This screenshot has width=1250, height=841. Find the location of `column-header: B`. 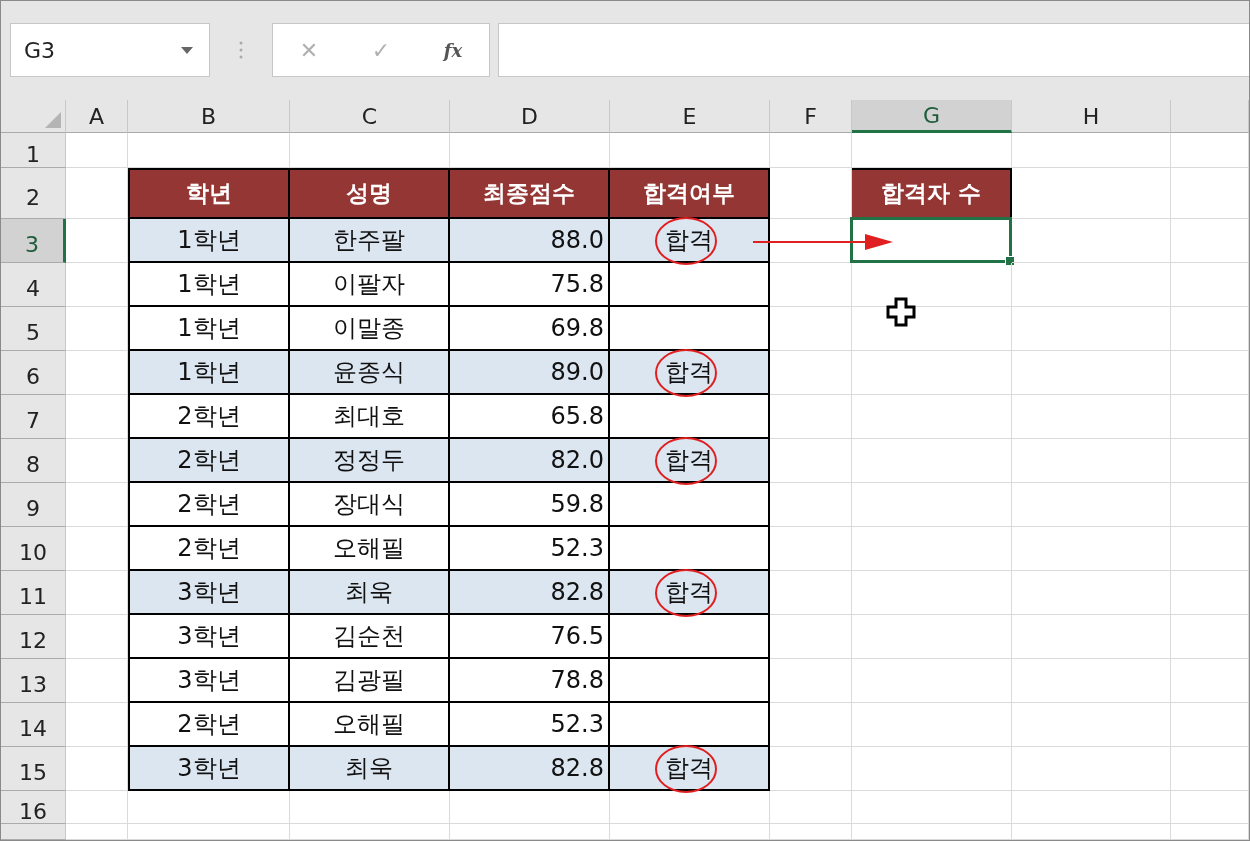

column-header: B is located at coordinates (209, 116).